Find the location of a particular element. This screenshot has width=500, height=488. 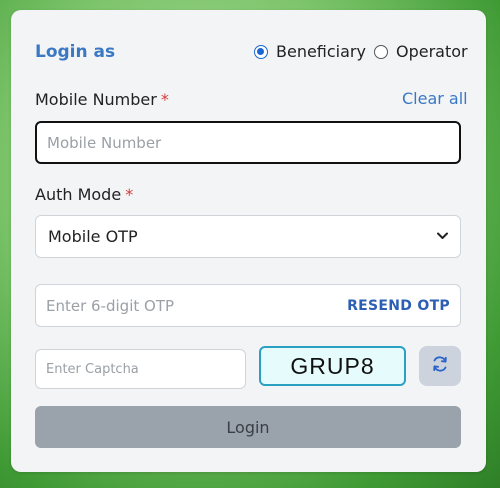

otp-input-placeholder: Enter 6-digit OTP is located at coordinates (110, 306).